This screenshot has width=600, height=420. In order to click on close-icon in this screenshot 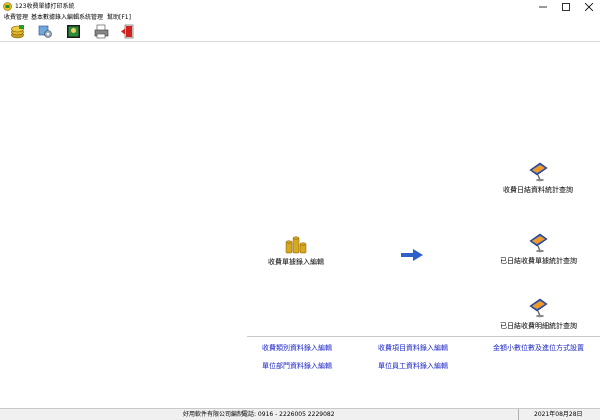, I will do `click(588, 6)`.